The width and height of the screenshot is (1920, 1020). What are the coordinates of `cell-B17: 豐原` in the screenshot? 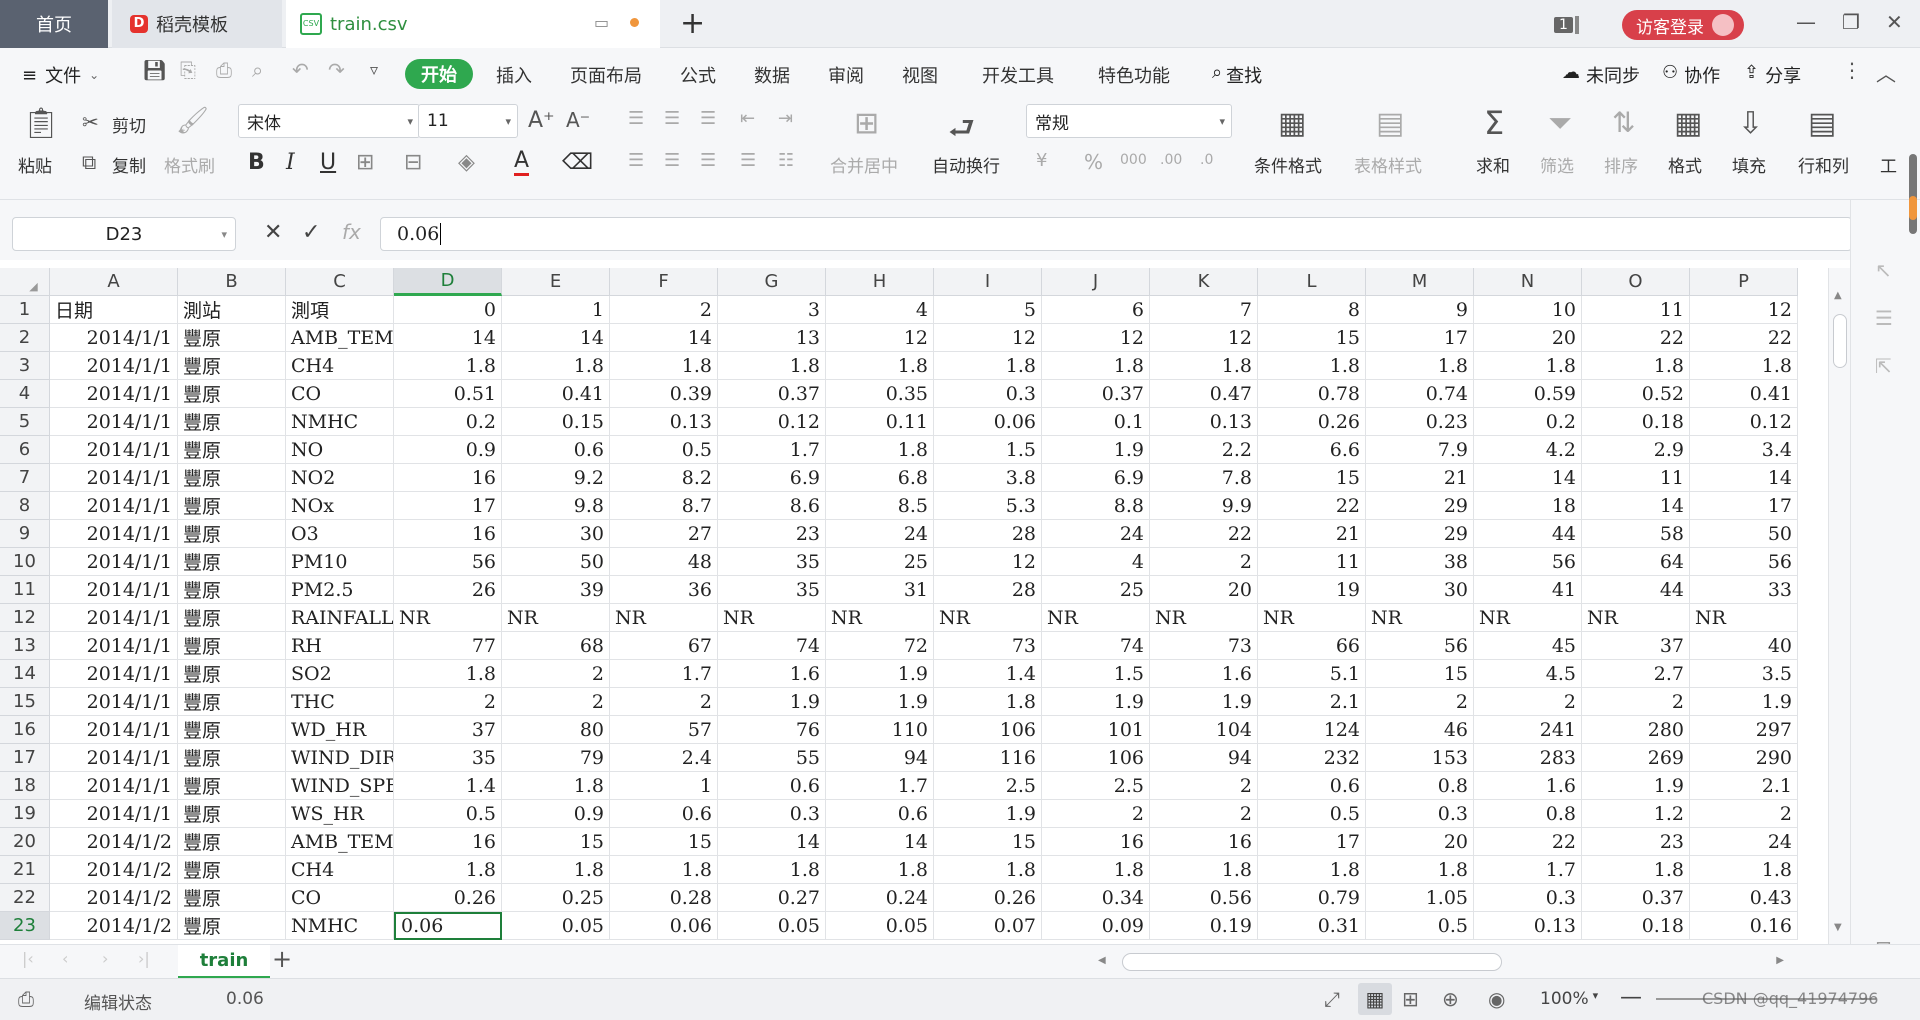 It's located at (232, 758).